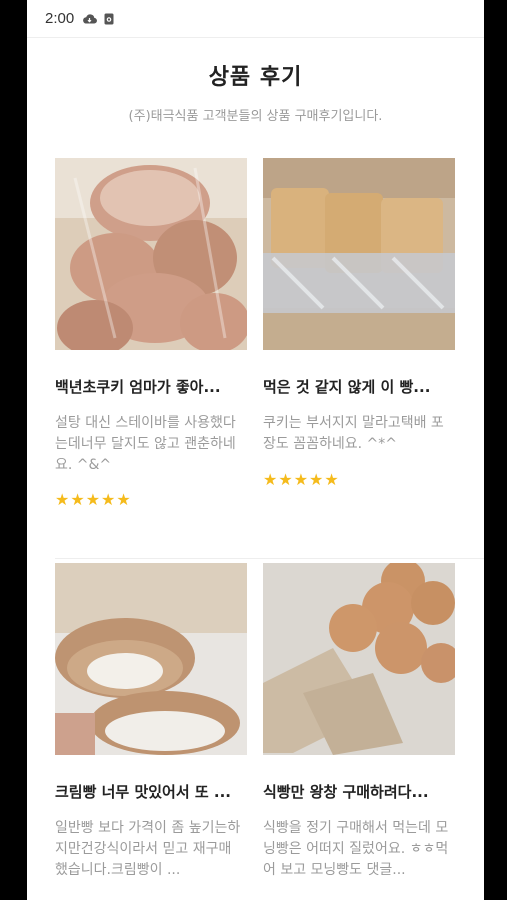 This screenshot has height=900, width=507. What do you see at coordinates (110, 19) in the screenshot?
I see `sim-card-icon` at bounding box center [110, 19].